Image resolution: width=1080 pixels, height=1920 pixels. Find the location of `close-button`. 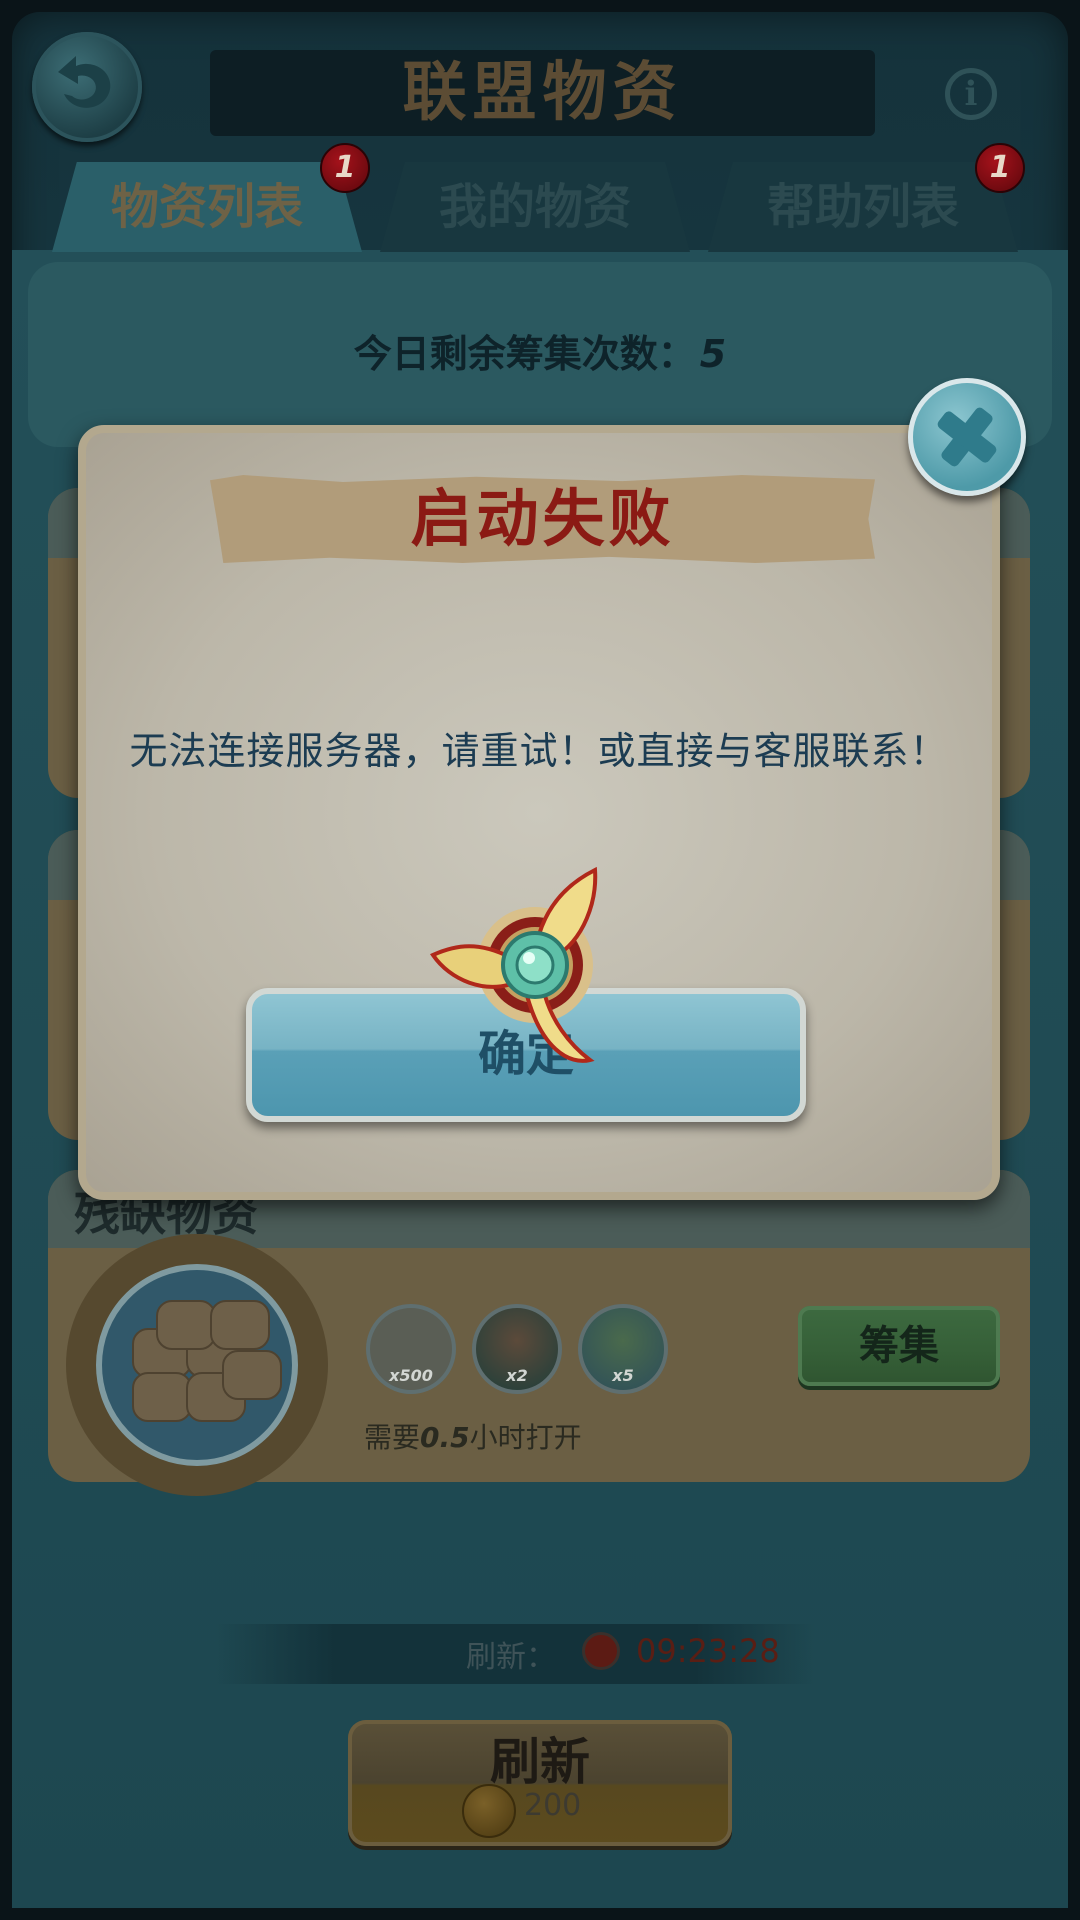

close-button is located at coordinates (967, 437).